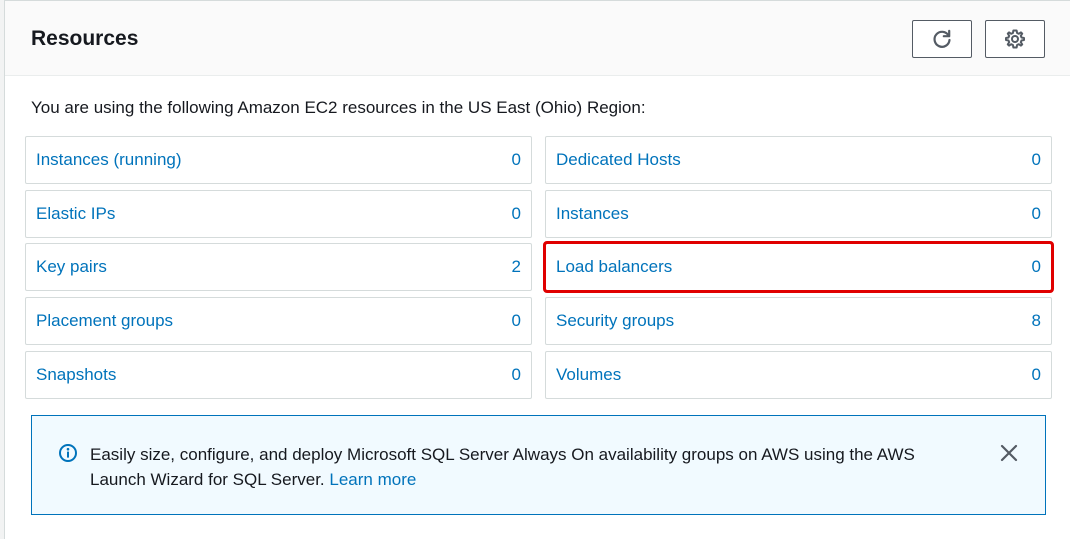  Describe the element at coordinates (278, 267) in the screenshot. I see `resource-card-key-pairs: Key pairs 2` at that location.